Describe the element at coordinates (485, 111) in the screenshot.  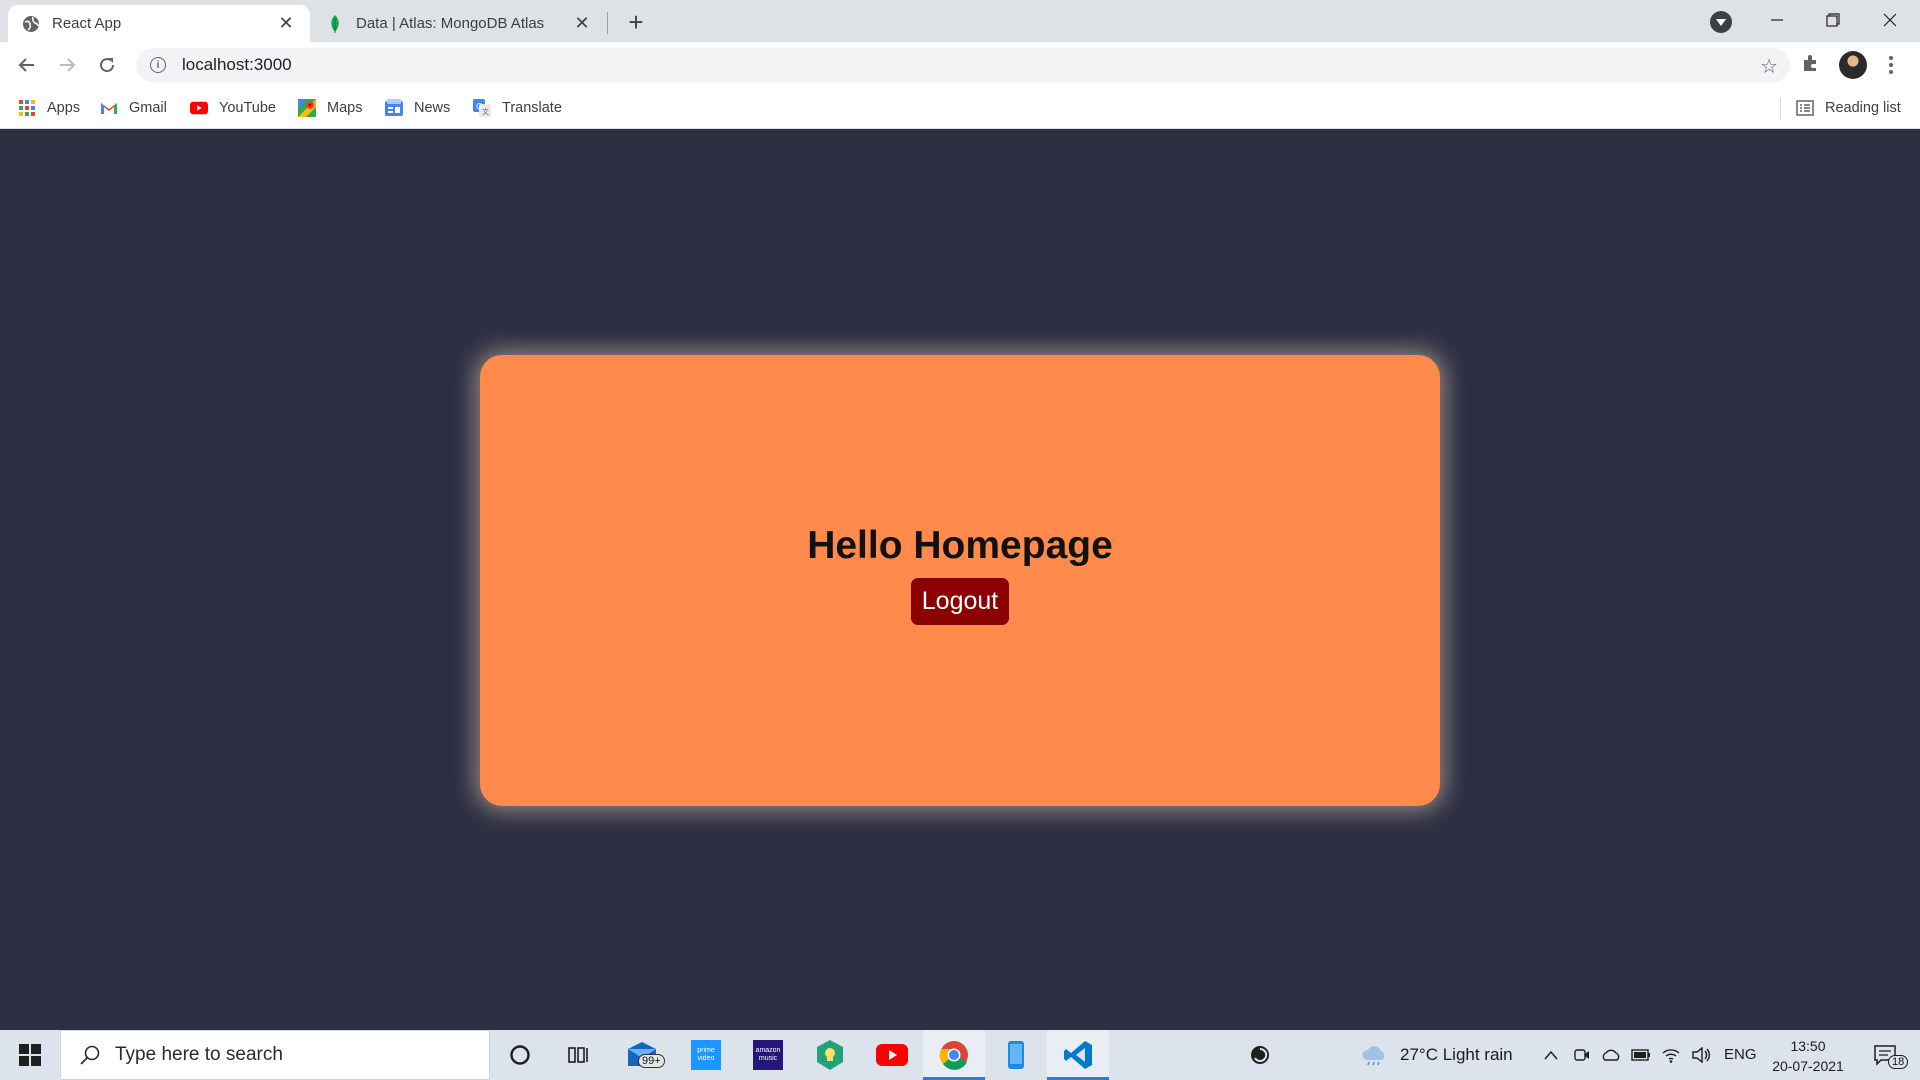
I see `svg-text: 文` at that location.